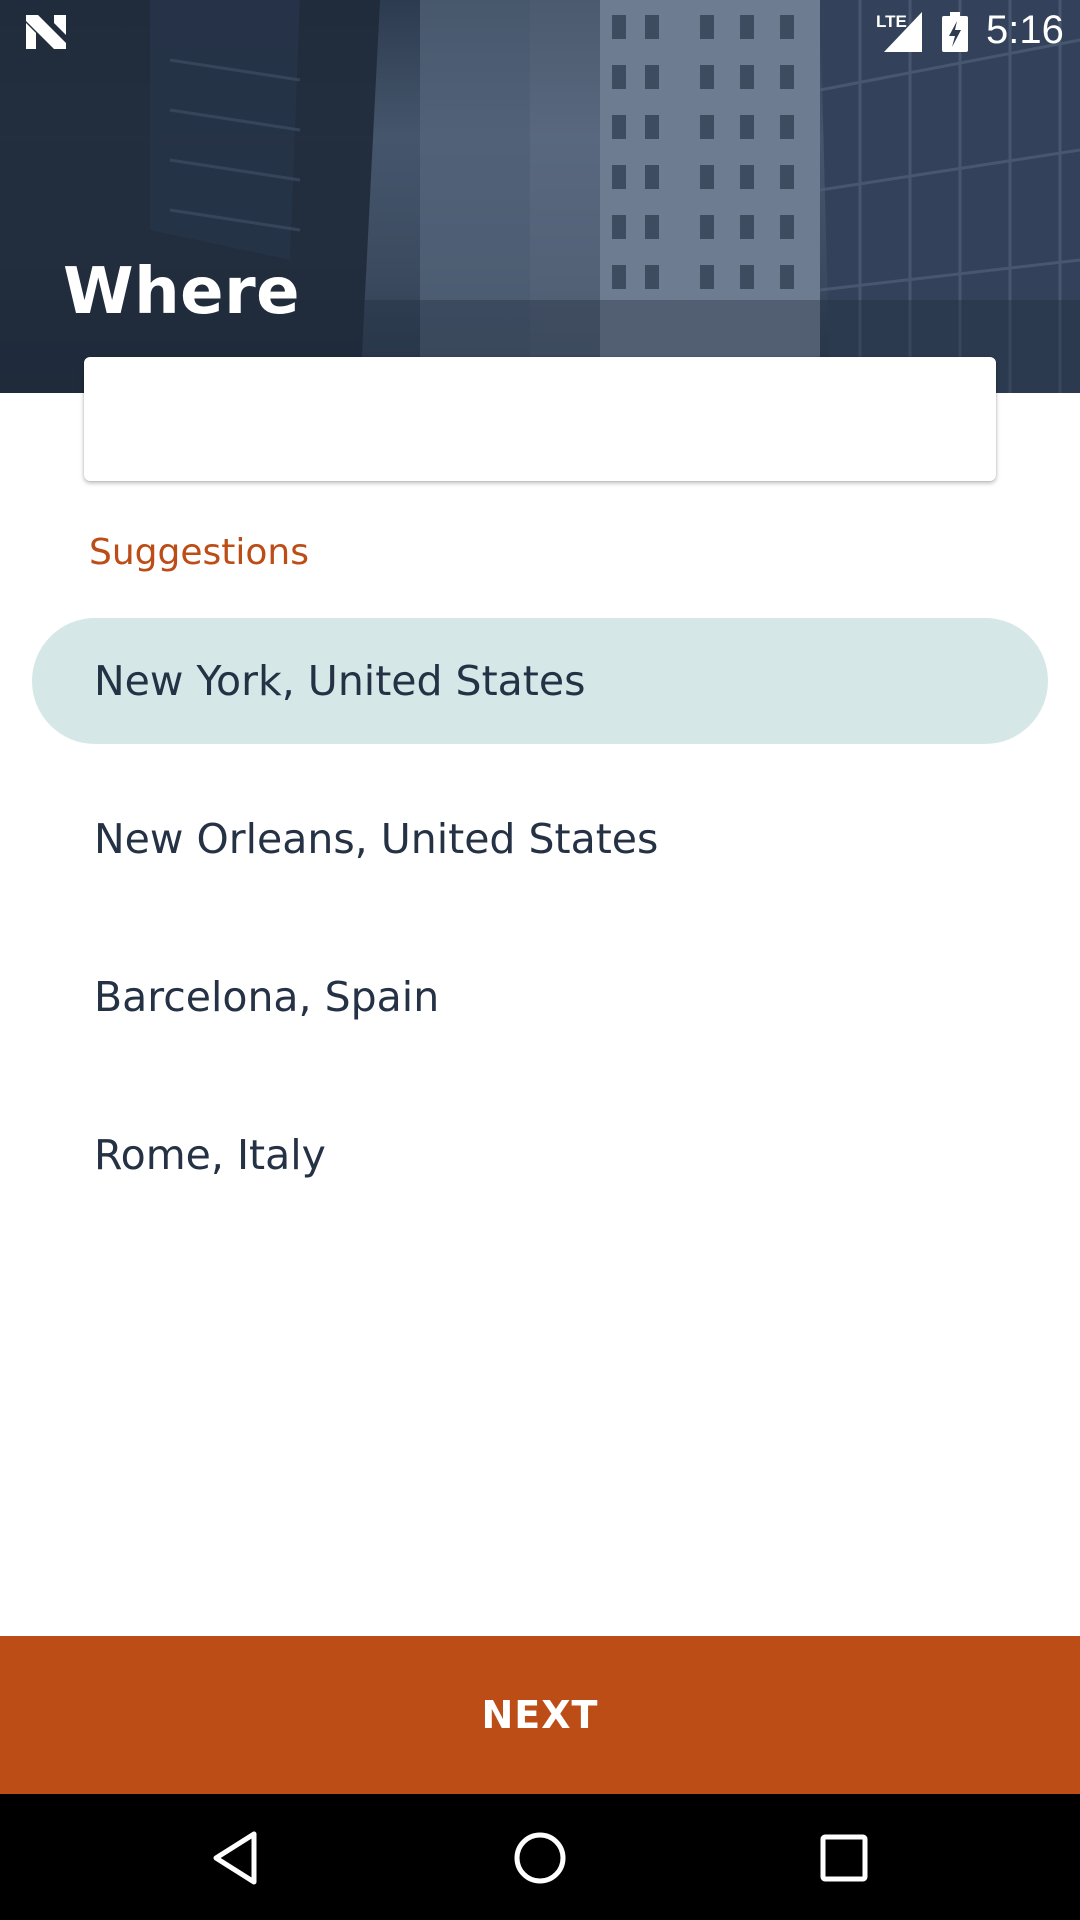 Image resolution: width=1080 pixels, height=1920 pixels. I want to click on search-card, so click(540, 419).